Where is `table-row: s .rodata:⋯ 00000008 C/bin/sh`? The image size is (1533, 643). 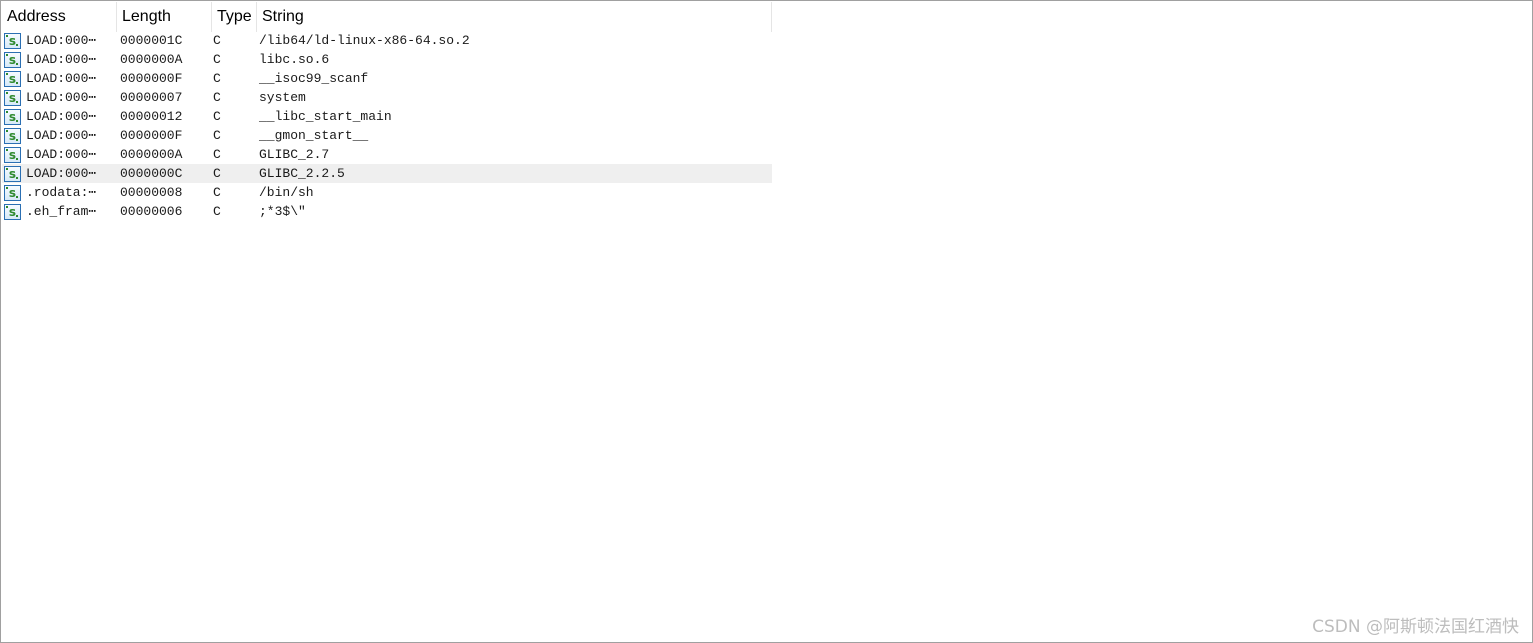
table-row: s .rodata:⋯ 00000008 C/bin/sh is located at coordinates (387, 192).